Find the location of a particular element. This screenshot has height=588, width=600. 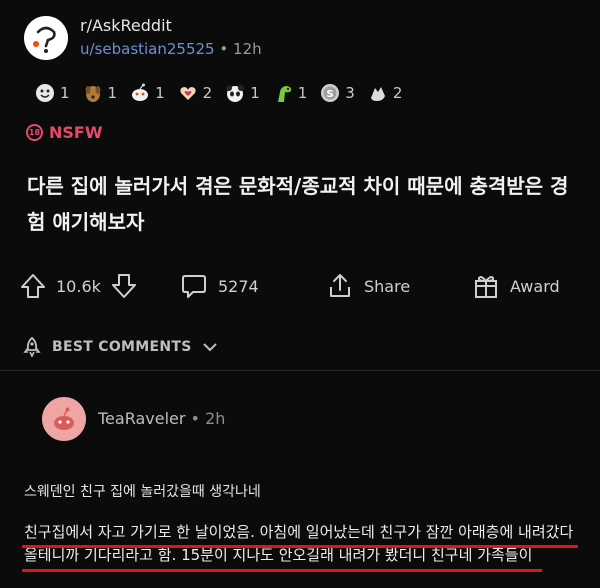

sort-label: BEST COMMENTS is located at coordinates (122, 347).